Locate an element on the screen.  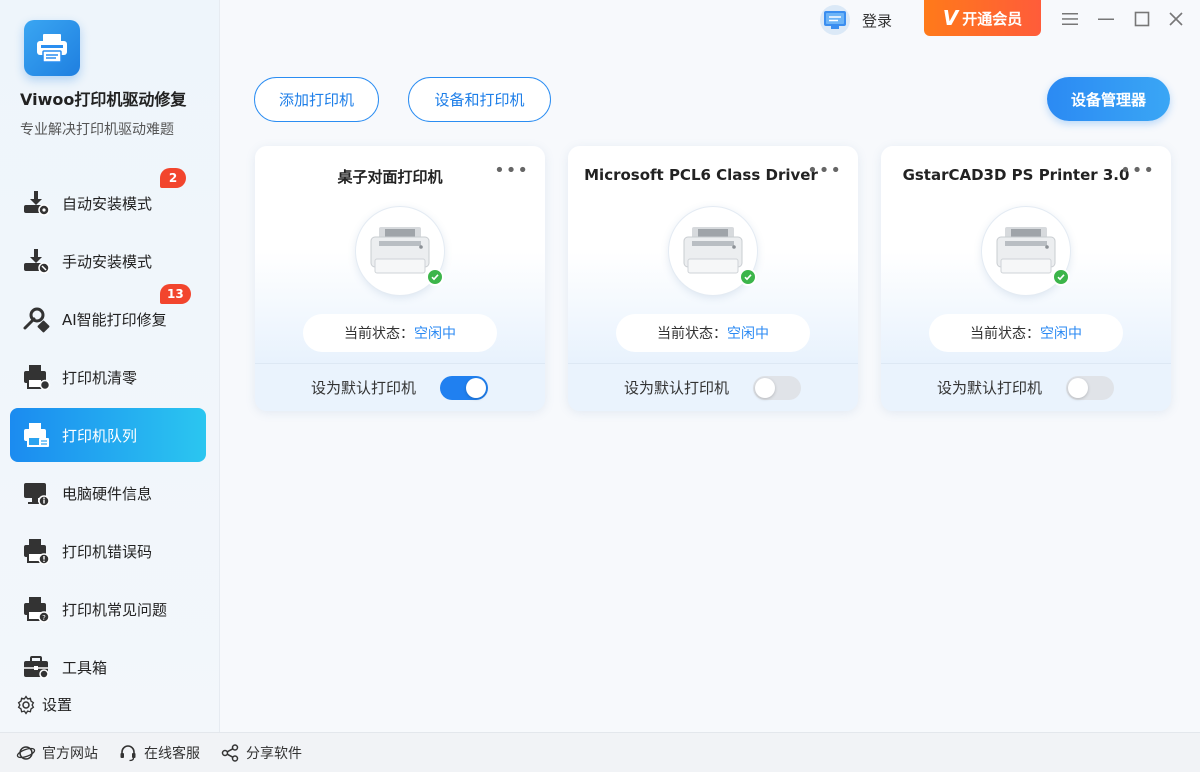
support-label: 在线客服 is located at coordinates (172, 753).